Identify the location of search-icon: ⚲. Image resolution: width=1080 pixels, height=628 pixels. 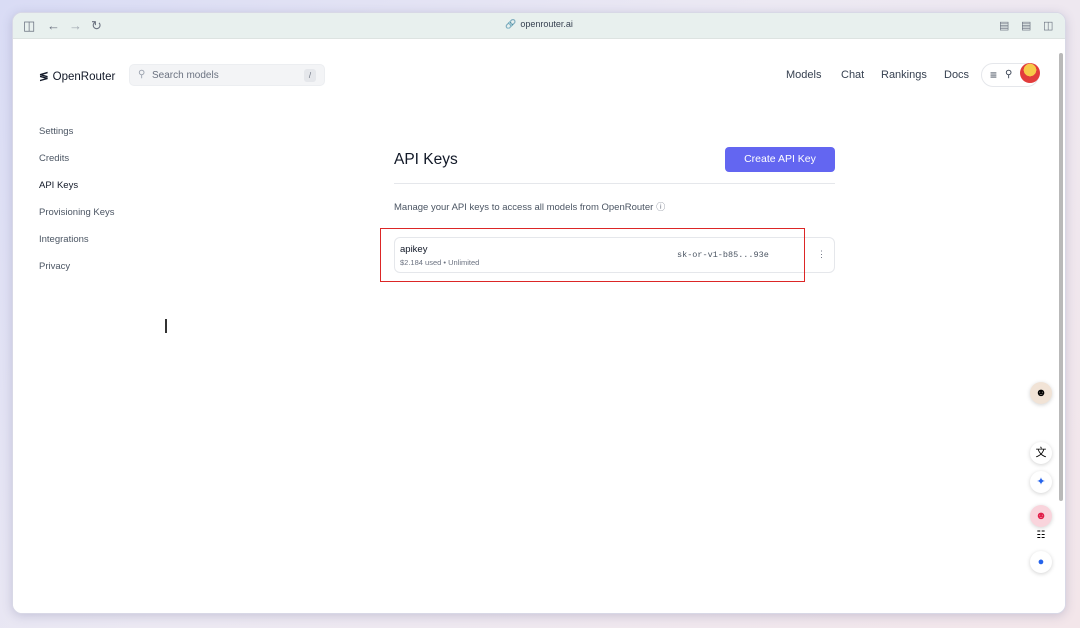
(142, 74).